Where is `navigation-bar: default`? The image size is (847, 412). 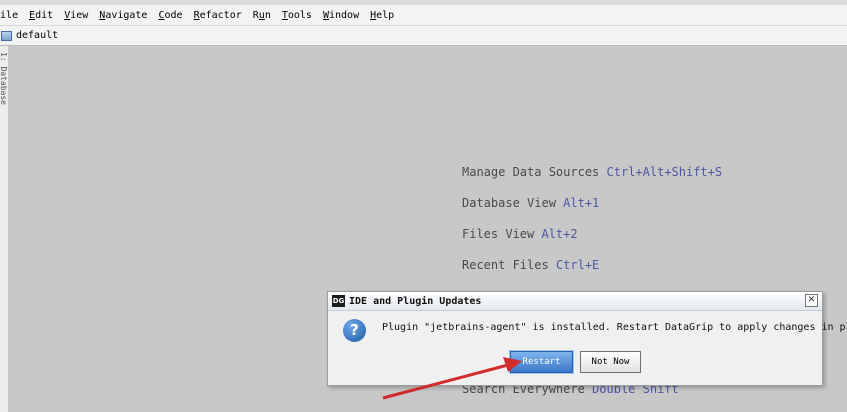 navigation-bar: default is located at coordinates (423, 36).